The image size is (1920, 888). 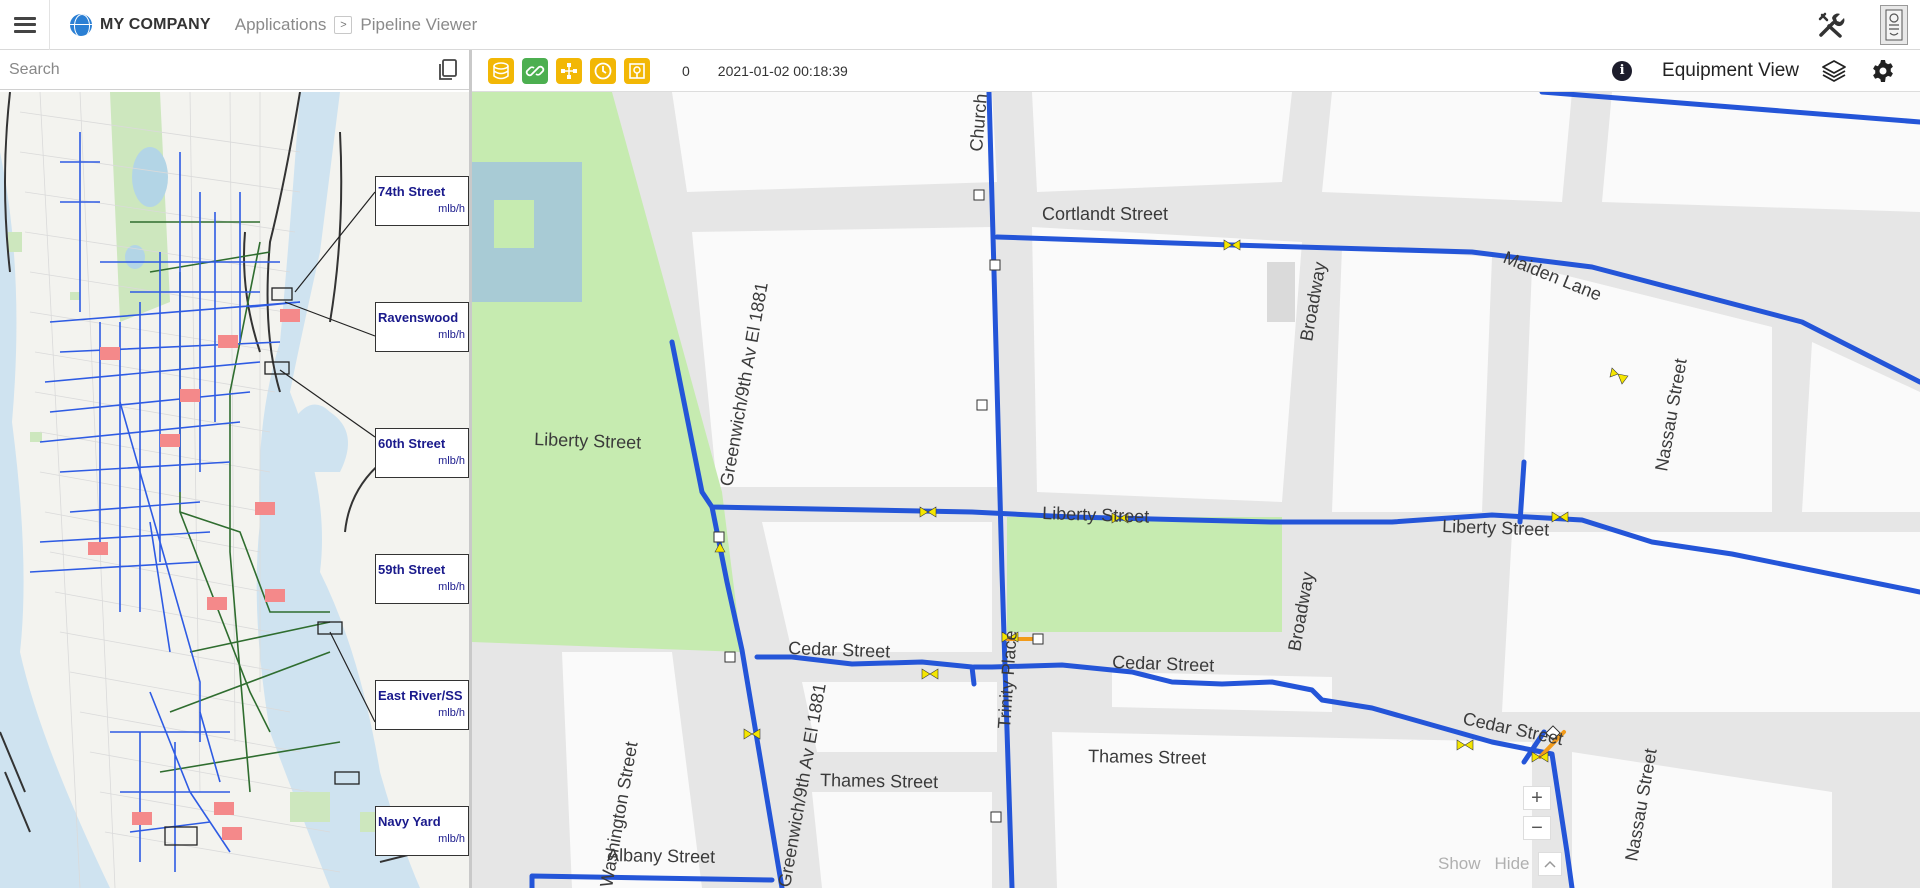 I want to click on pipeline-layer-button, so click(x=501, y=70).